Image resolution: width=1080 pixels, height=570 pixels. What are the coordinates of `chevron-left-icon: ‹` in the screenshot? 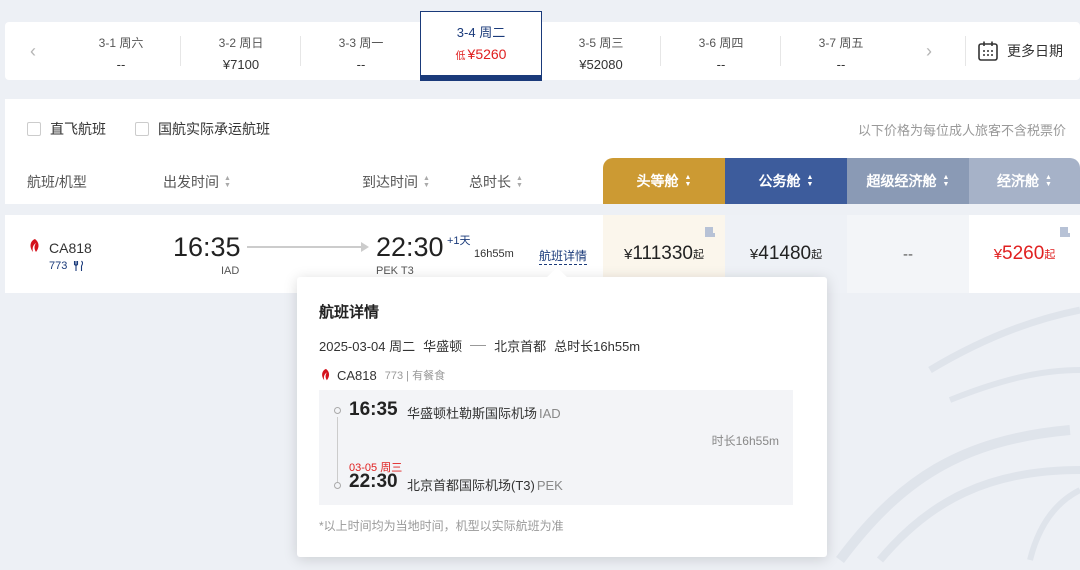 It's located at (33, 50).